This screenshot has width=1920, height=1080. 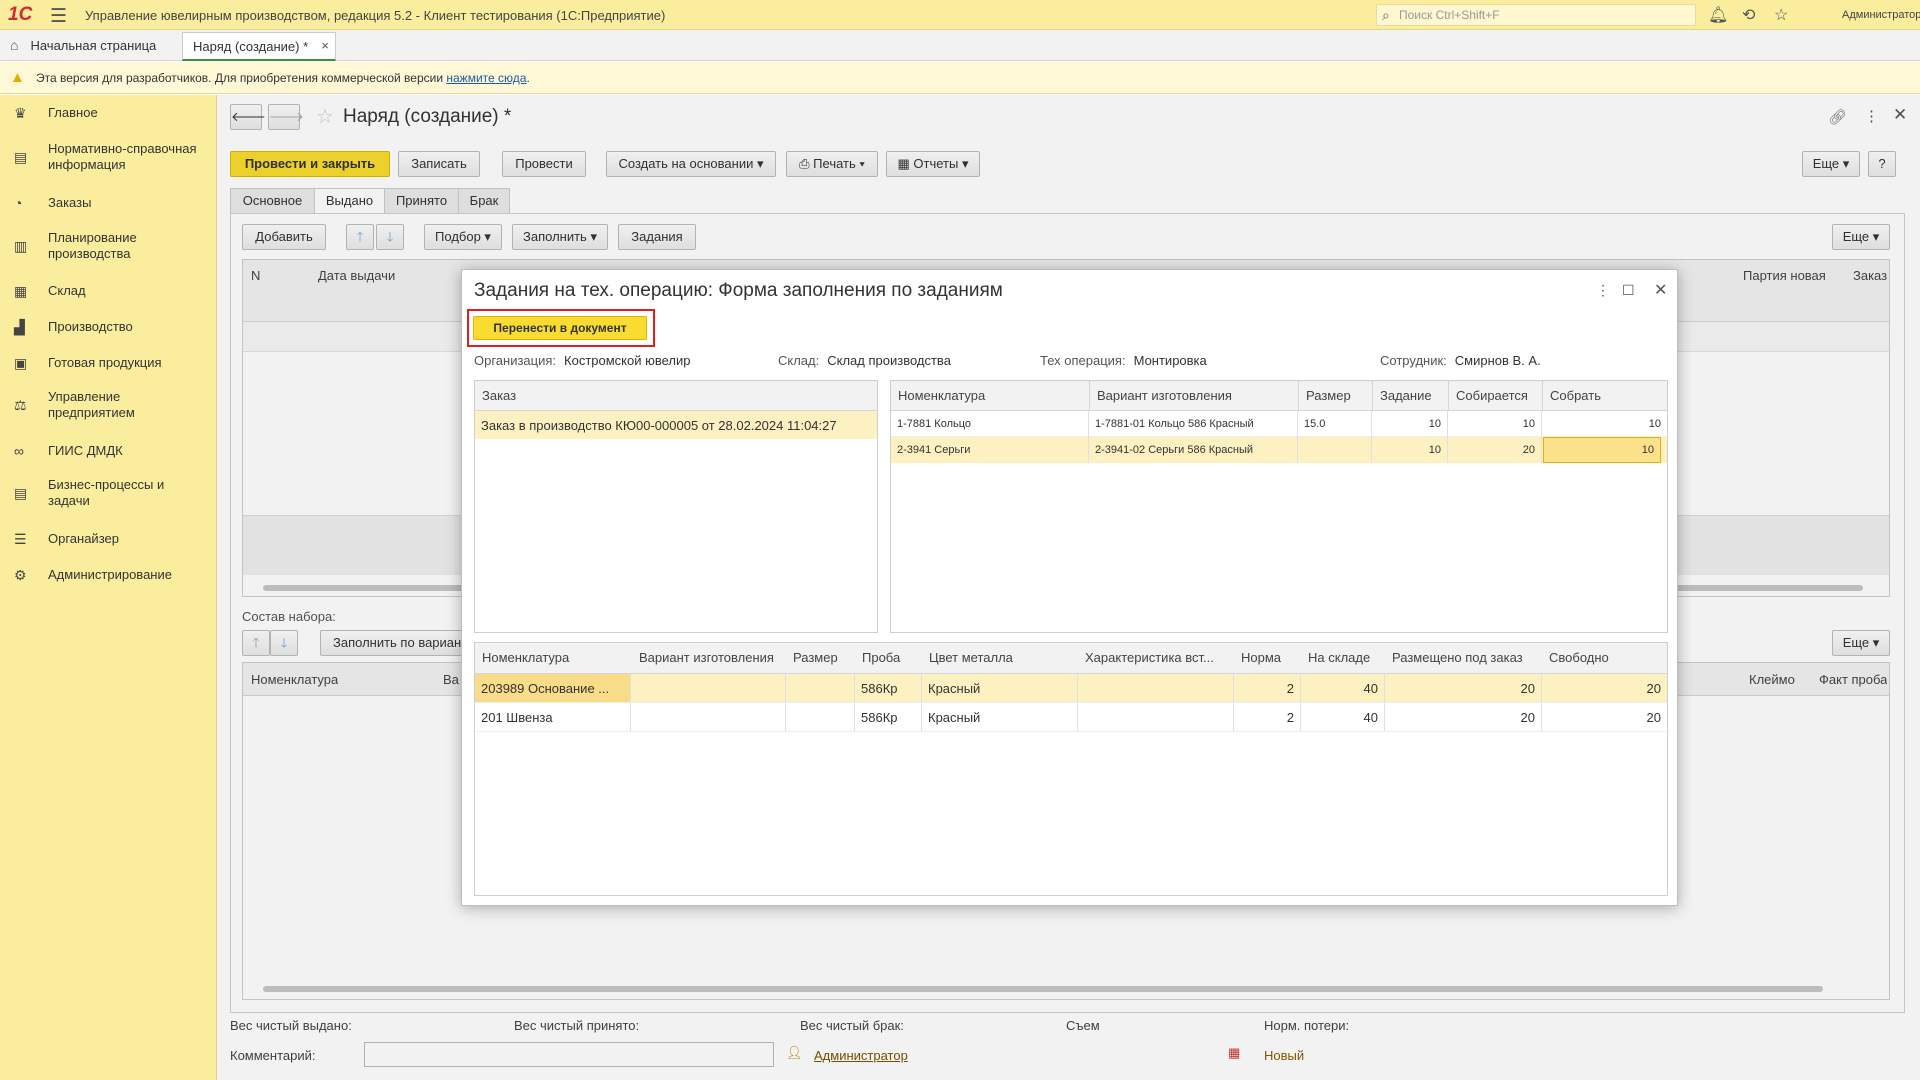 What do you see at coordinates (1449, 15) in the screenshot?
I see `search-placeholder: Поиск Ctrl+Shift+F` at bounding box center [1449, 15].